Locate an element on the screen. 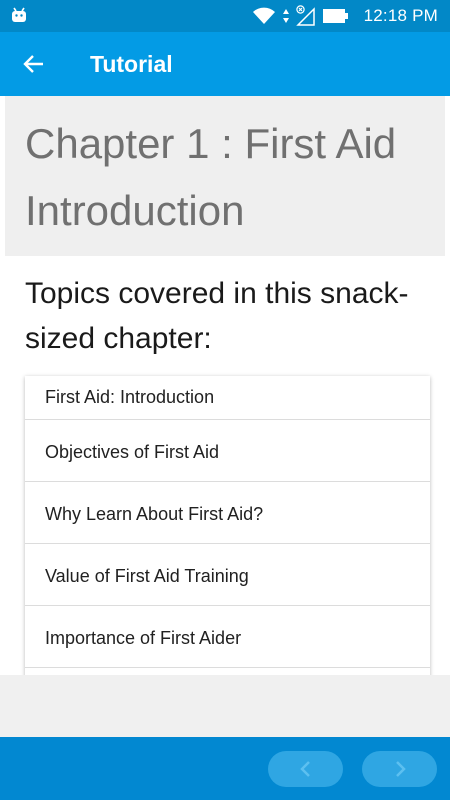  topic-item: Objectives of First Aid is located at coordinates (227, 451).